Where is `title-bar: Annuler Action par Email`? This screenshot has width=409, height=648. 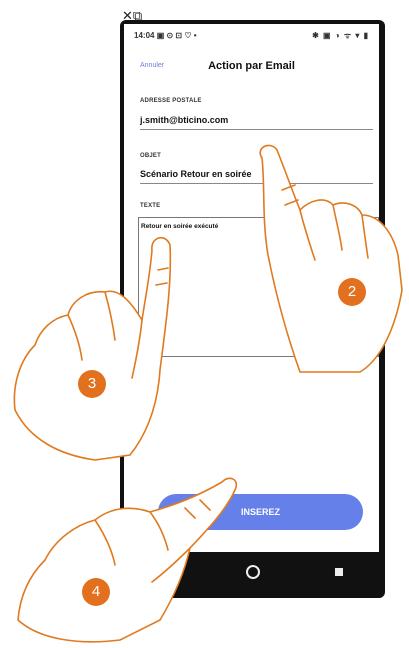 title-bar: Annuler Action par Email is located at coordinates (251, 63).